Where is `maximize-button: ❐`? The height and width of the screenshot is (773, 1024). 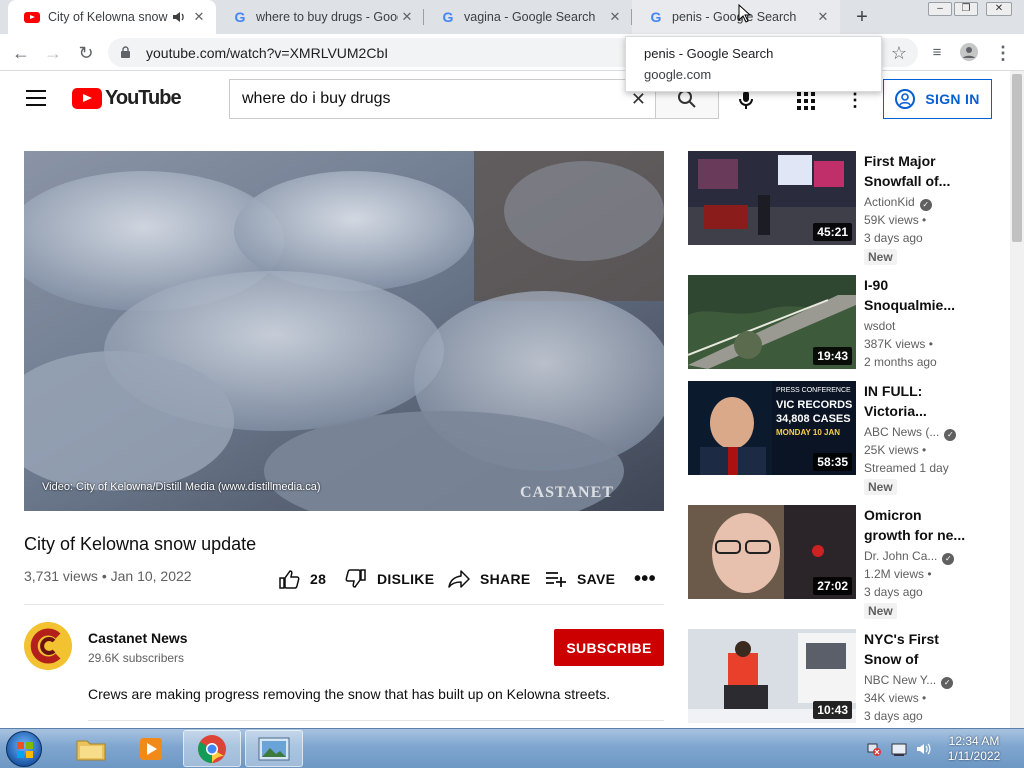 maximize-button: ❐ is located at coordinates (966, 9).